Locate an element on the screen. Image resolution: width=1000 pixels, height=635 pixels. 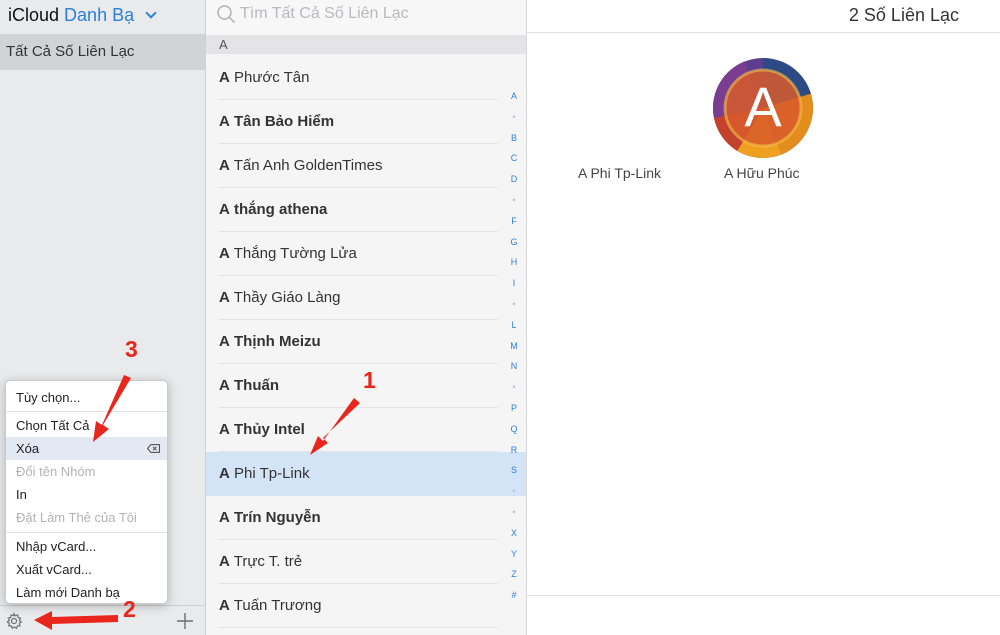
index-letter: X is located at coordinates (514, 533).